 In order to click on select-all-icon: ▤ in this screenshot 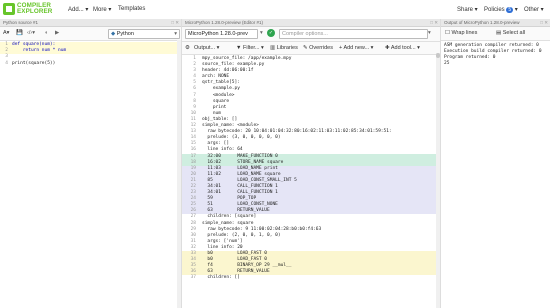, I will do `click(499, 33)`.